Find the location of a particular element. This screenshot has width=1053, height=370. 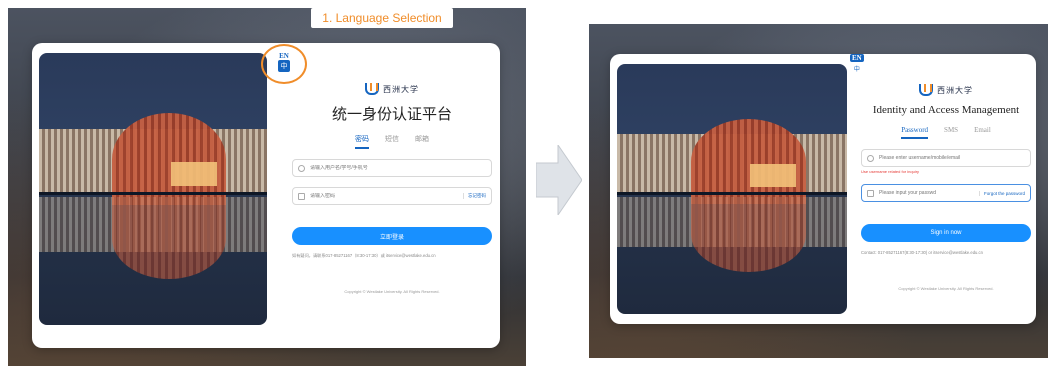

password-field: Forgot the password is located at coordinates (946, 193).